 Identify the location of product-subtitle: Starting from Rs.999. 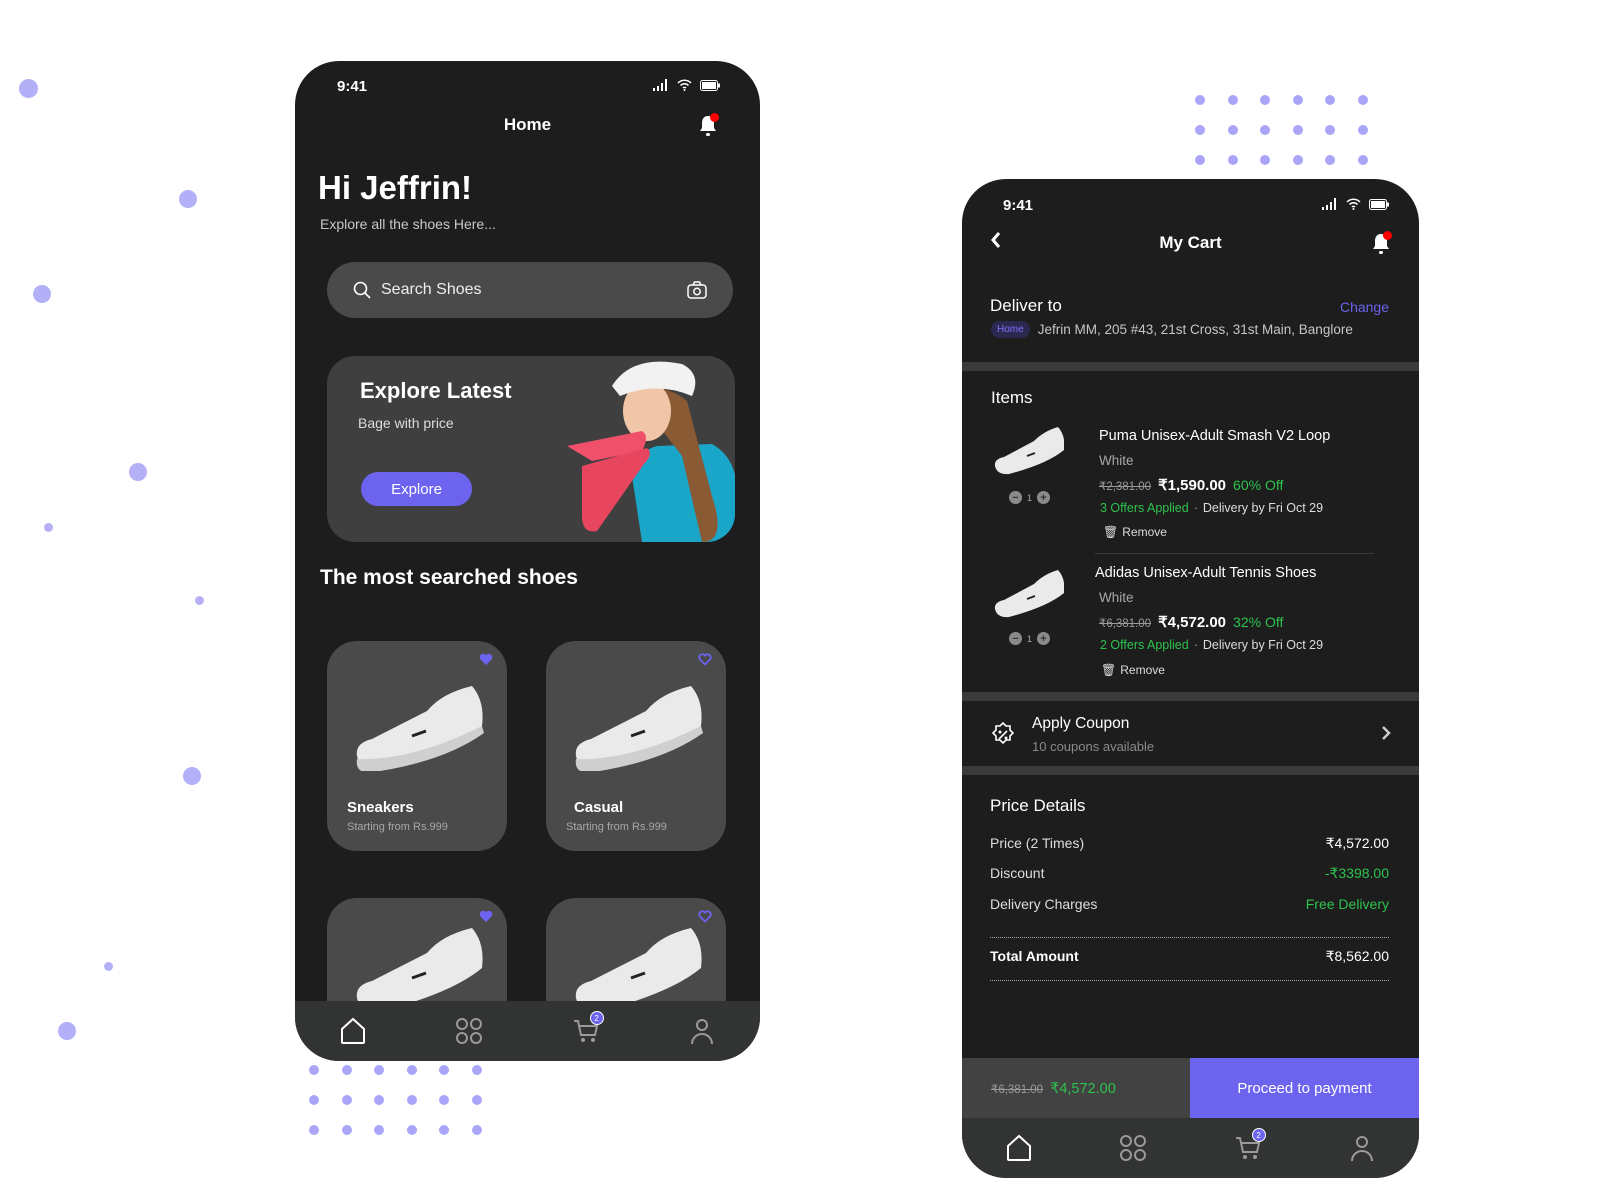
(397, 827).